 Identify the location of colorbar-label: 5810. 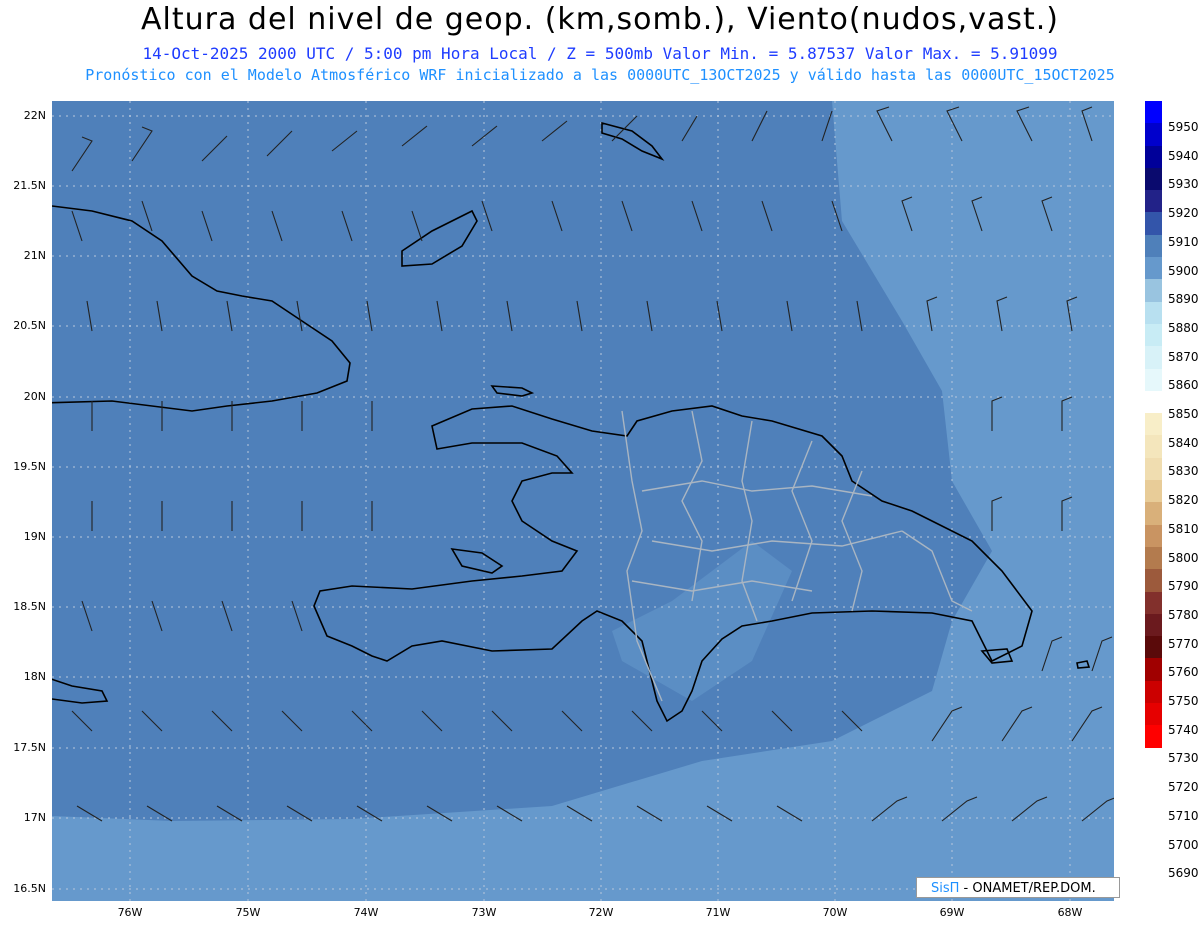
(1183, 528).